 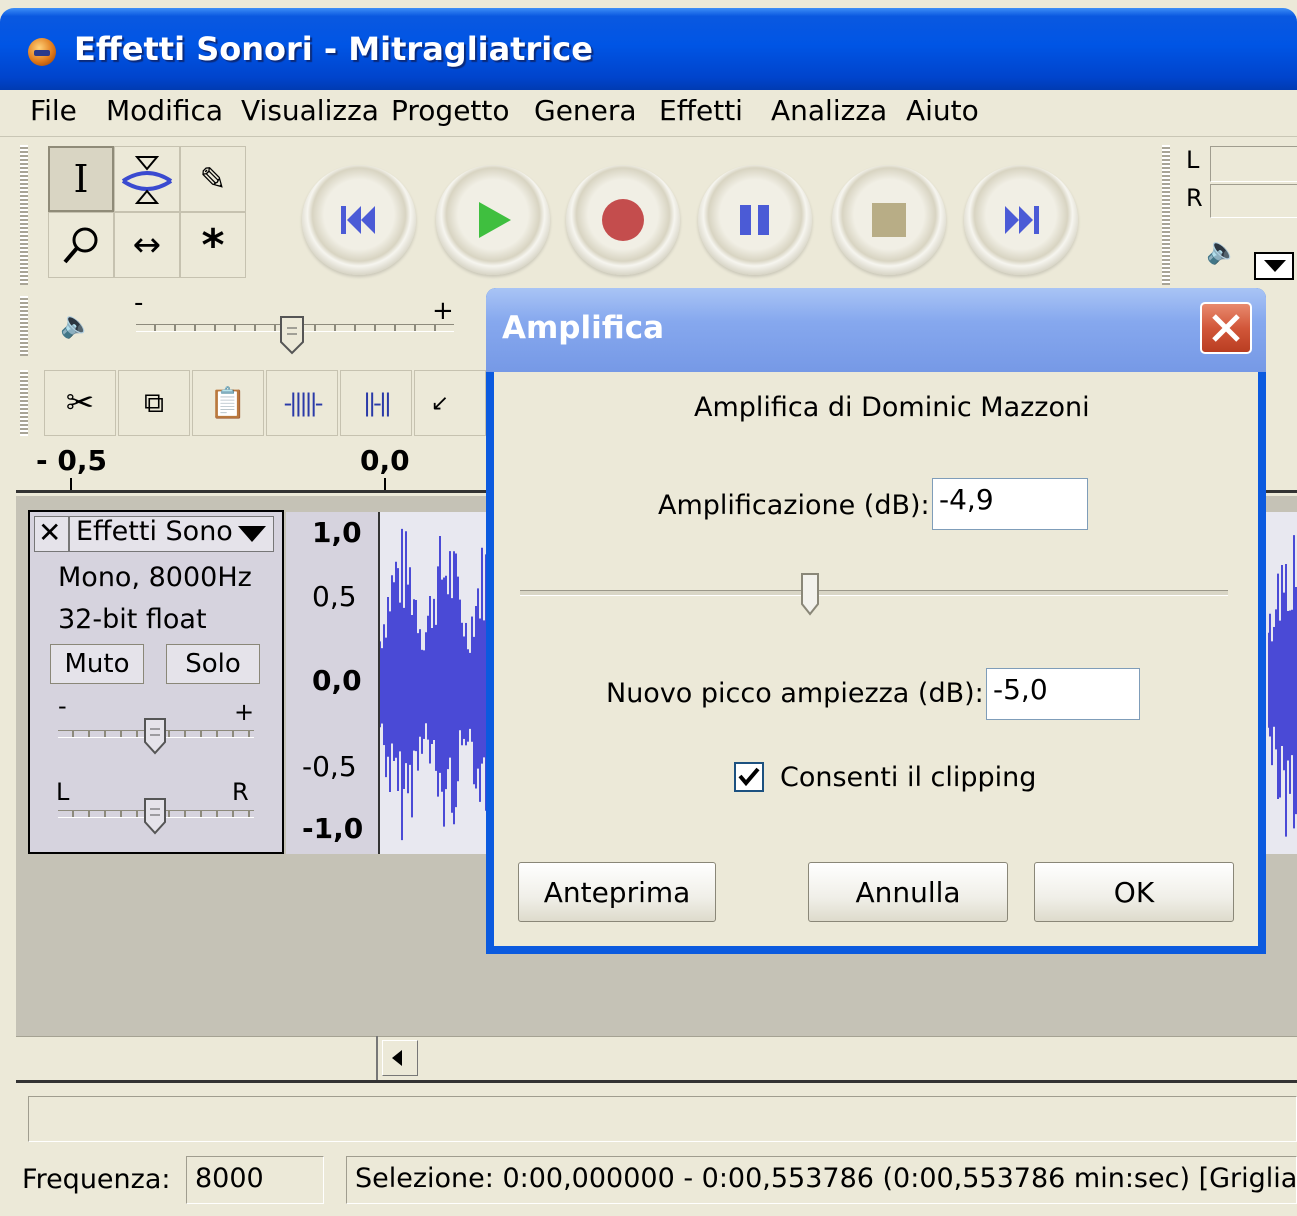 I want to click on copy-icon: ⧉, so click(x=154, y=402).